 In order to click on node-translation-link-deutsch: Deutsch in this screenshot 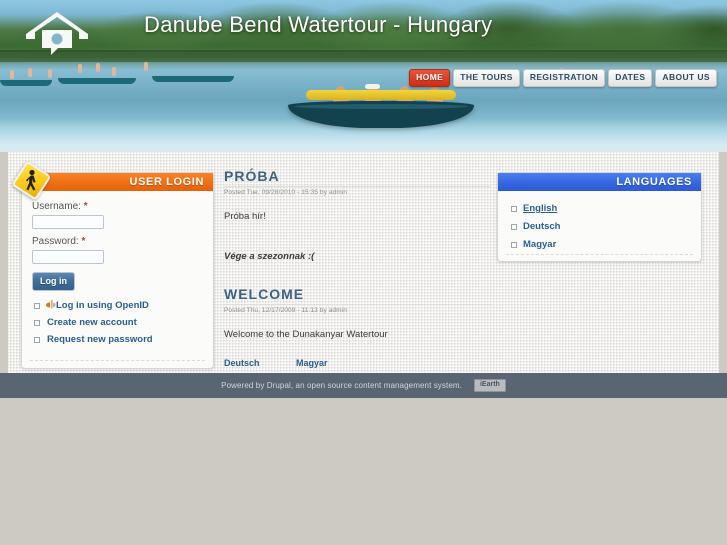, I will do `click(242, 363)`.